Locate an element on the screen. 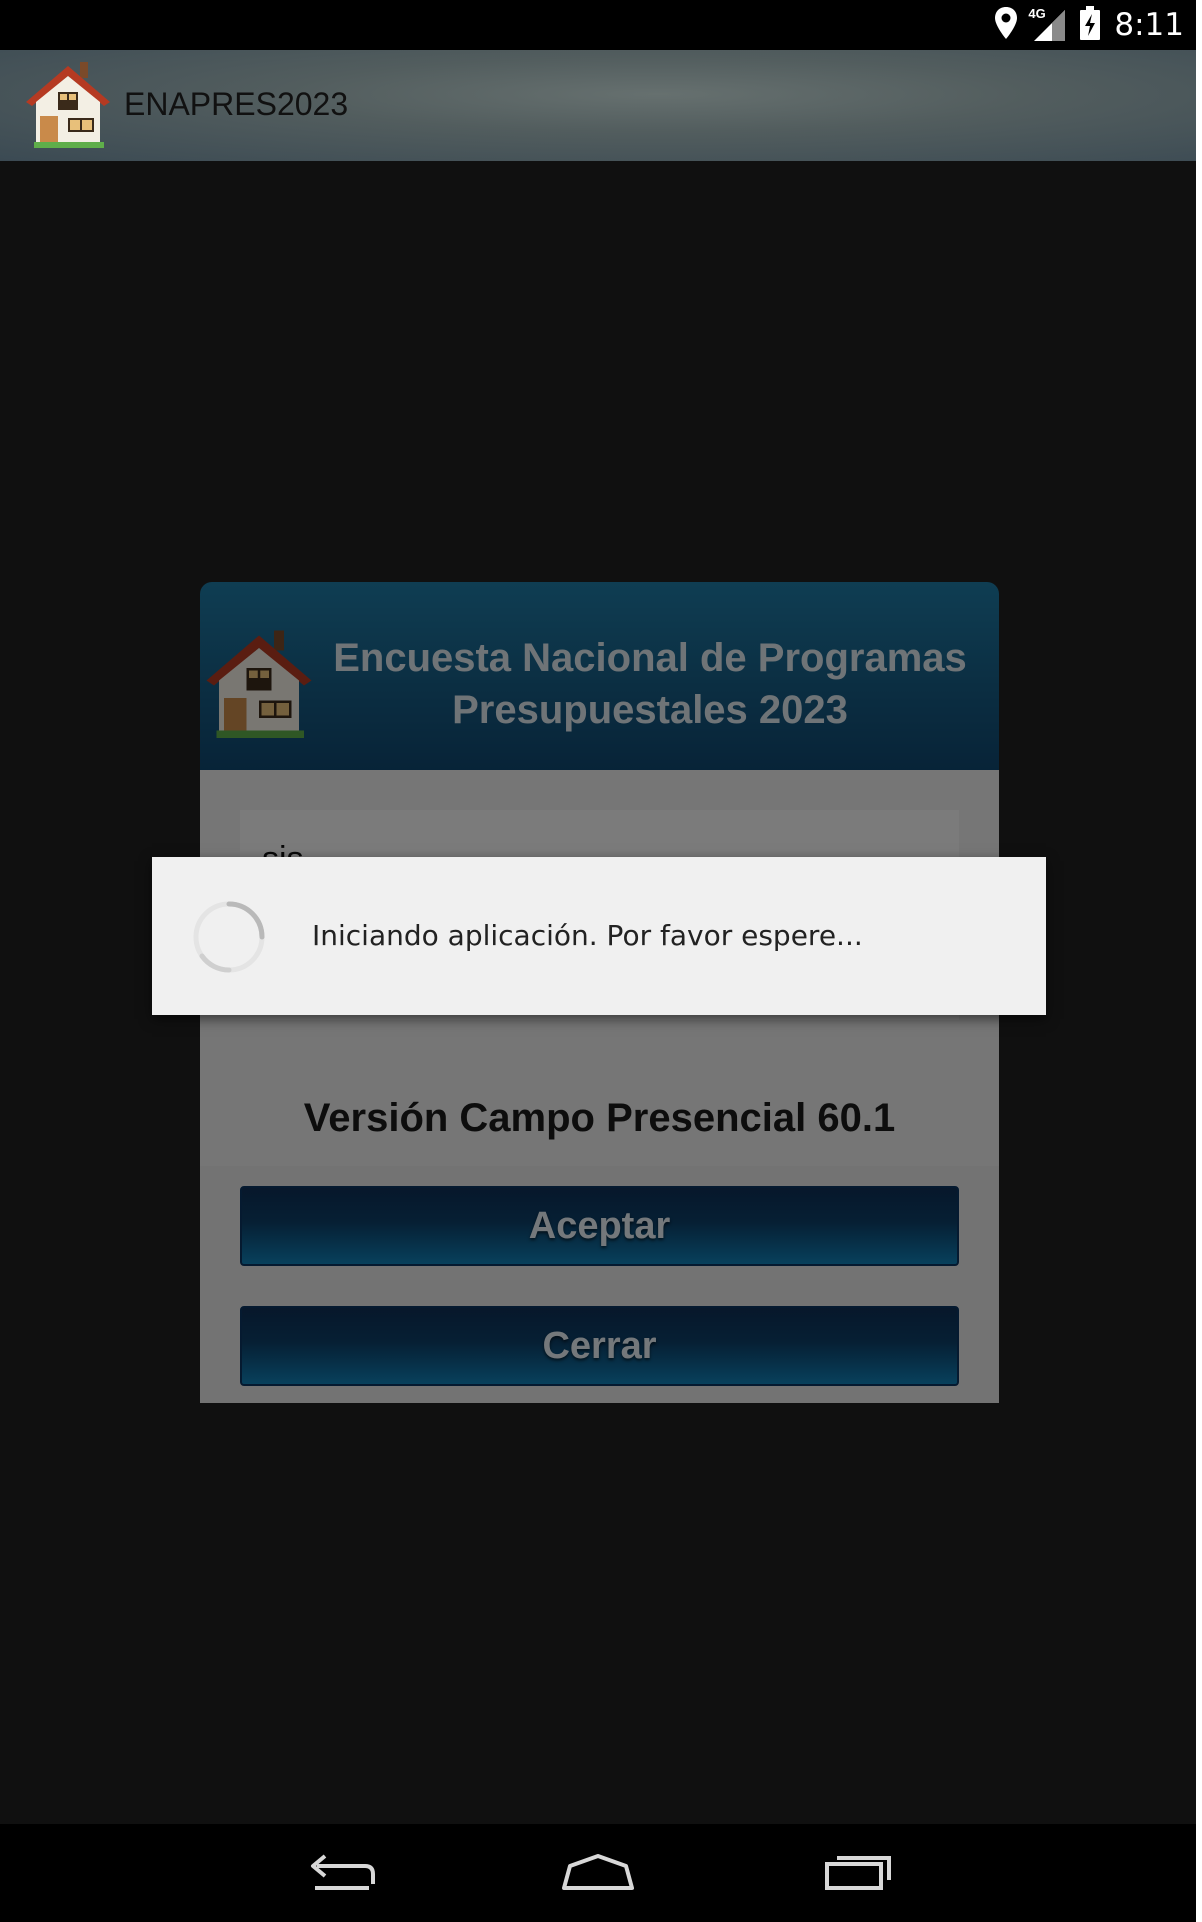 This screenshot has height=1922, width=1202. battery-charging-icon is located at coordinates (1090, 25).